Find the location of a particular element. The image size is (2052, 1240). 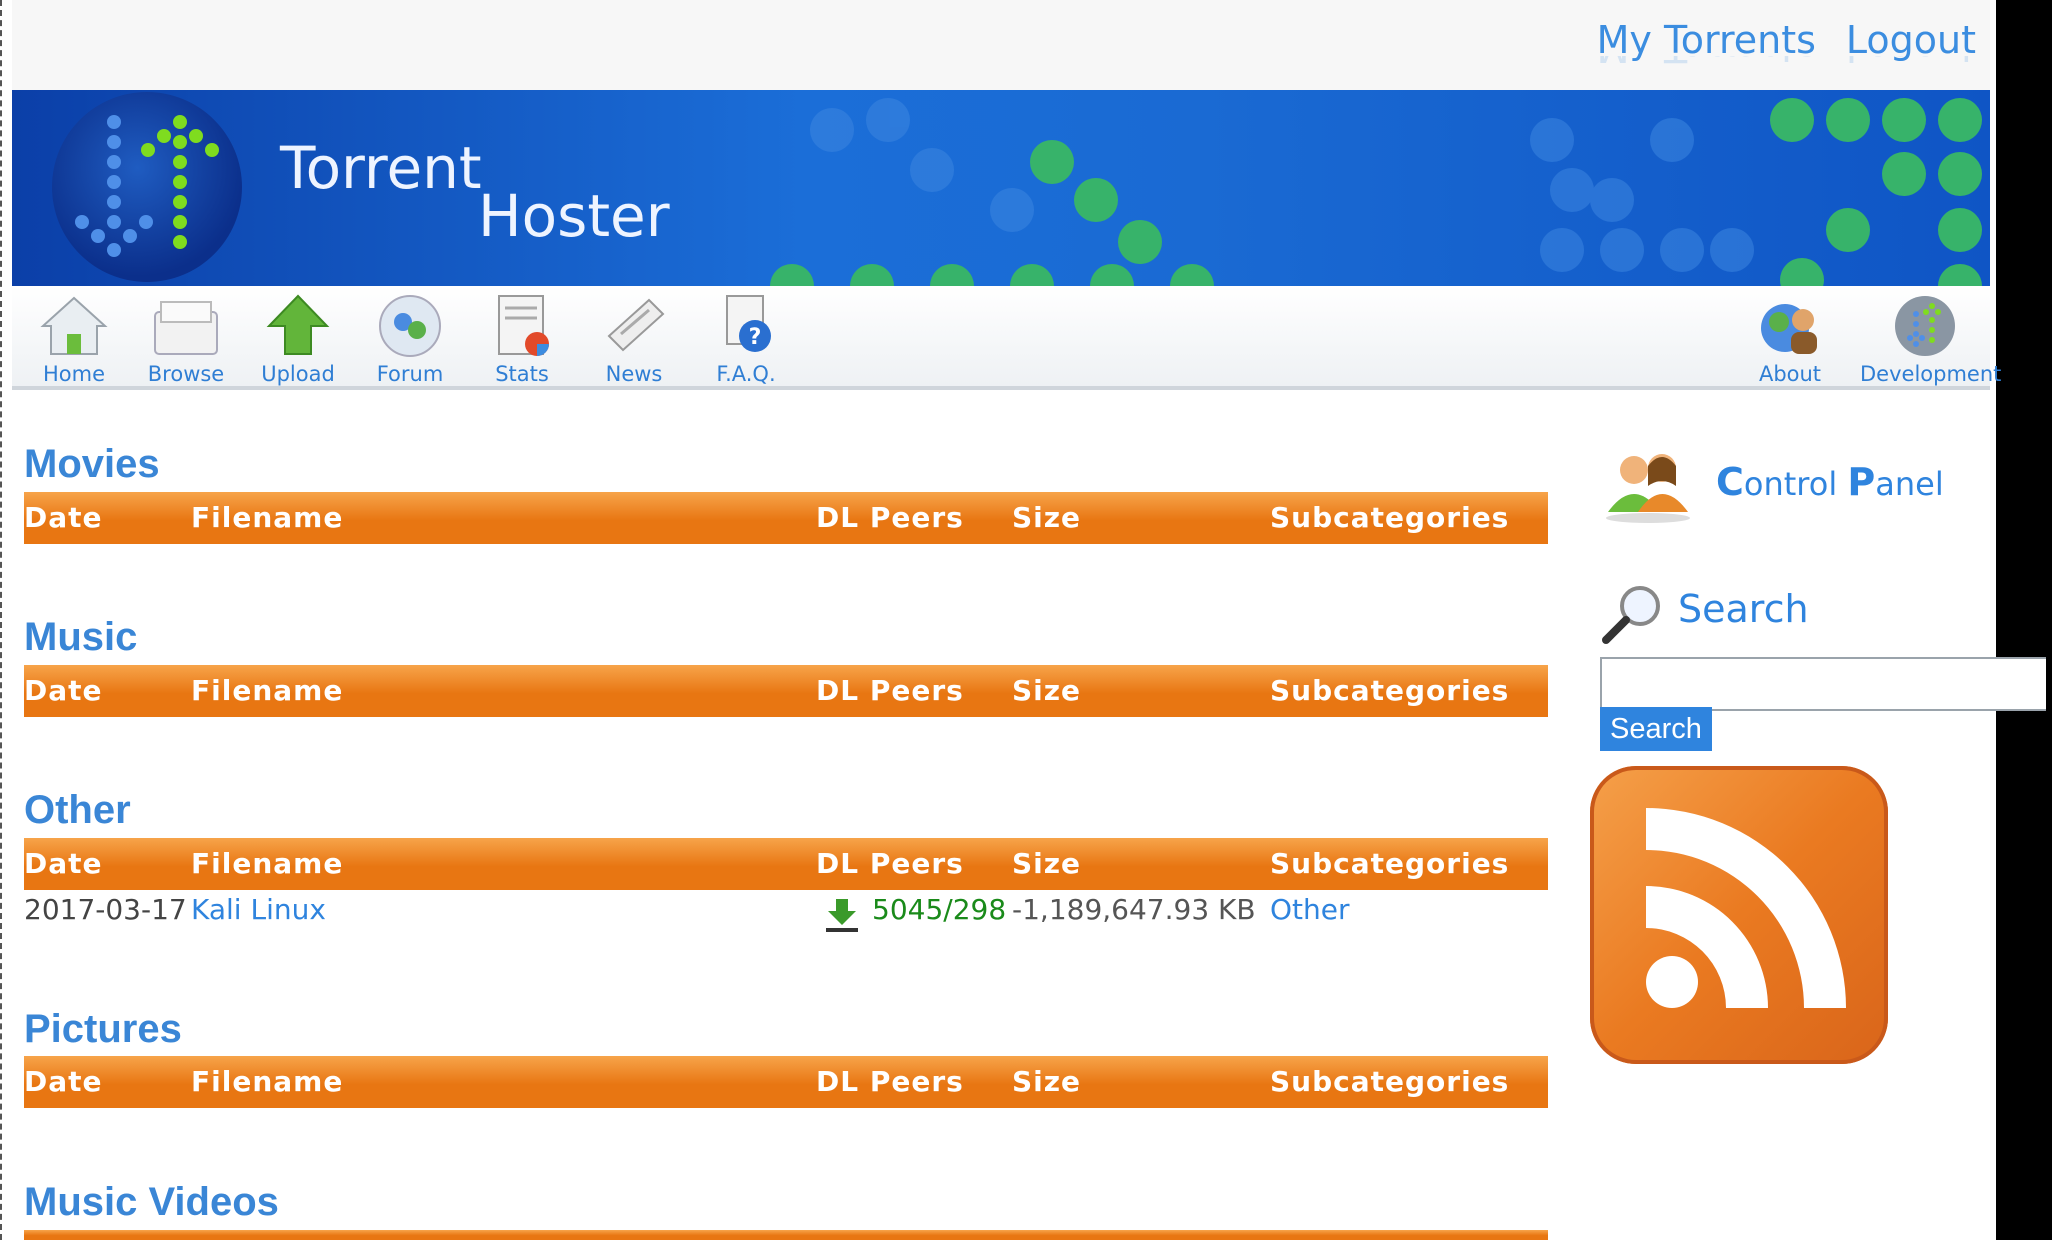

row-filename-link: Kali Linux is located at coordinates (258, 909).